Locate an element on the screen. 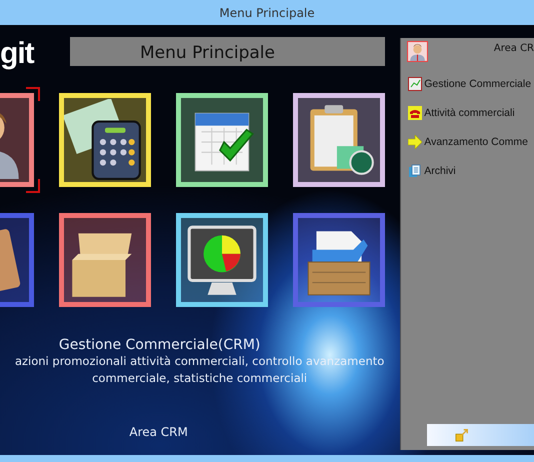 This screenshot has width=534, height=462. arrow-right-icon is located at coordinates (415, 141).